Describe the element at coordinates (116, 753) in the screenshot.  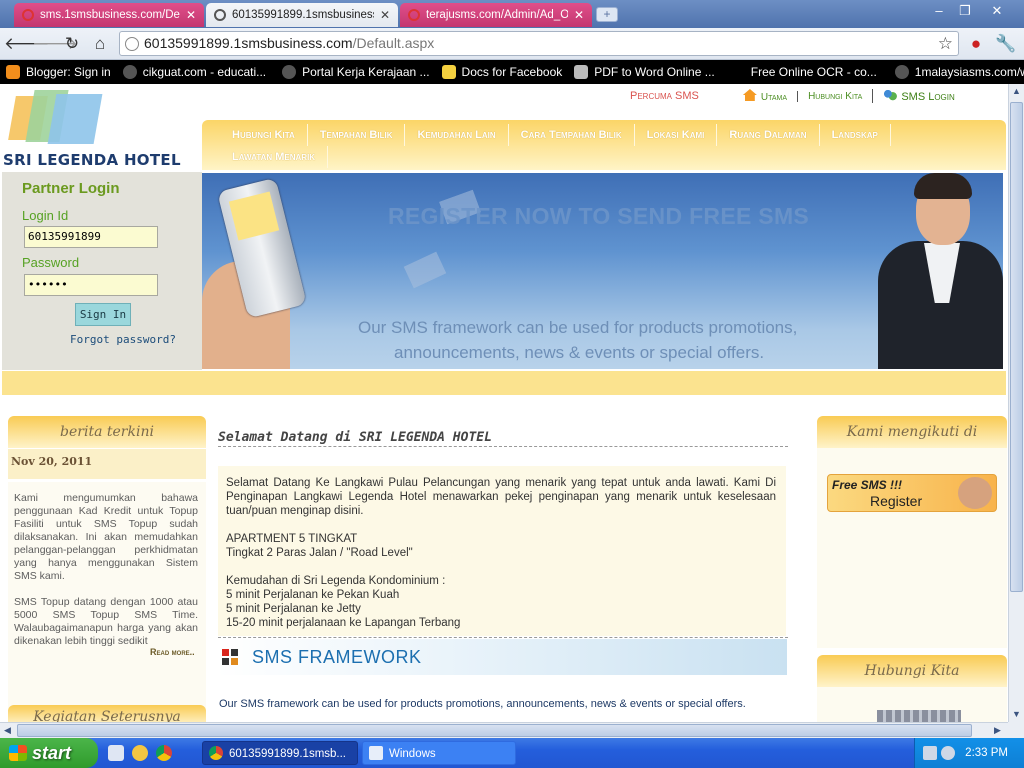
I see `explorer-icon` at that location.